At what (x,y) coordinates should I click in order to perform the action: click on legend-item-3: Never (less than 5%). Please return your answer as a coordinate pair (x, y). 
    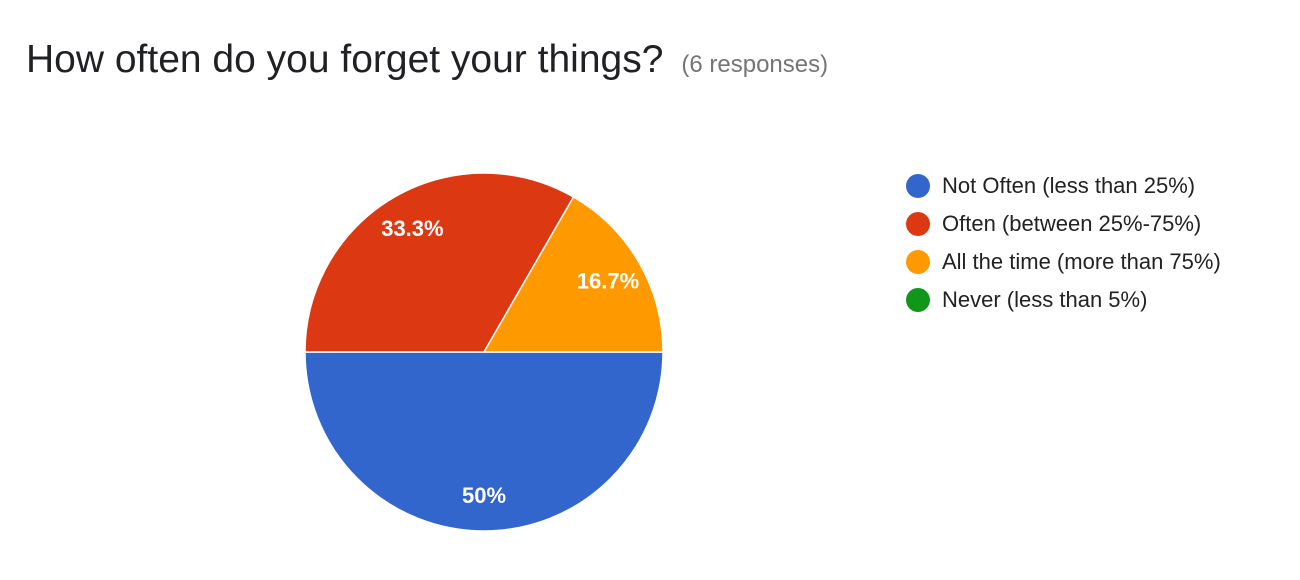
    Looking at the image, I should click on (1063, 300).